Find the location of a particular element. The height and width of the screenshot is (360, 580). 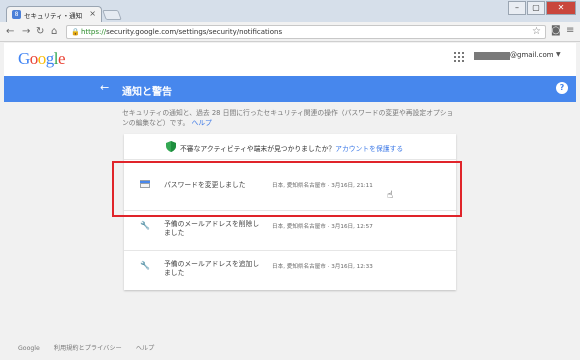

protect-account-link: アカウントを保護する is located at coordinates (369, 149).